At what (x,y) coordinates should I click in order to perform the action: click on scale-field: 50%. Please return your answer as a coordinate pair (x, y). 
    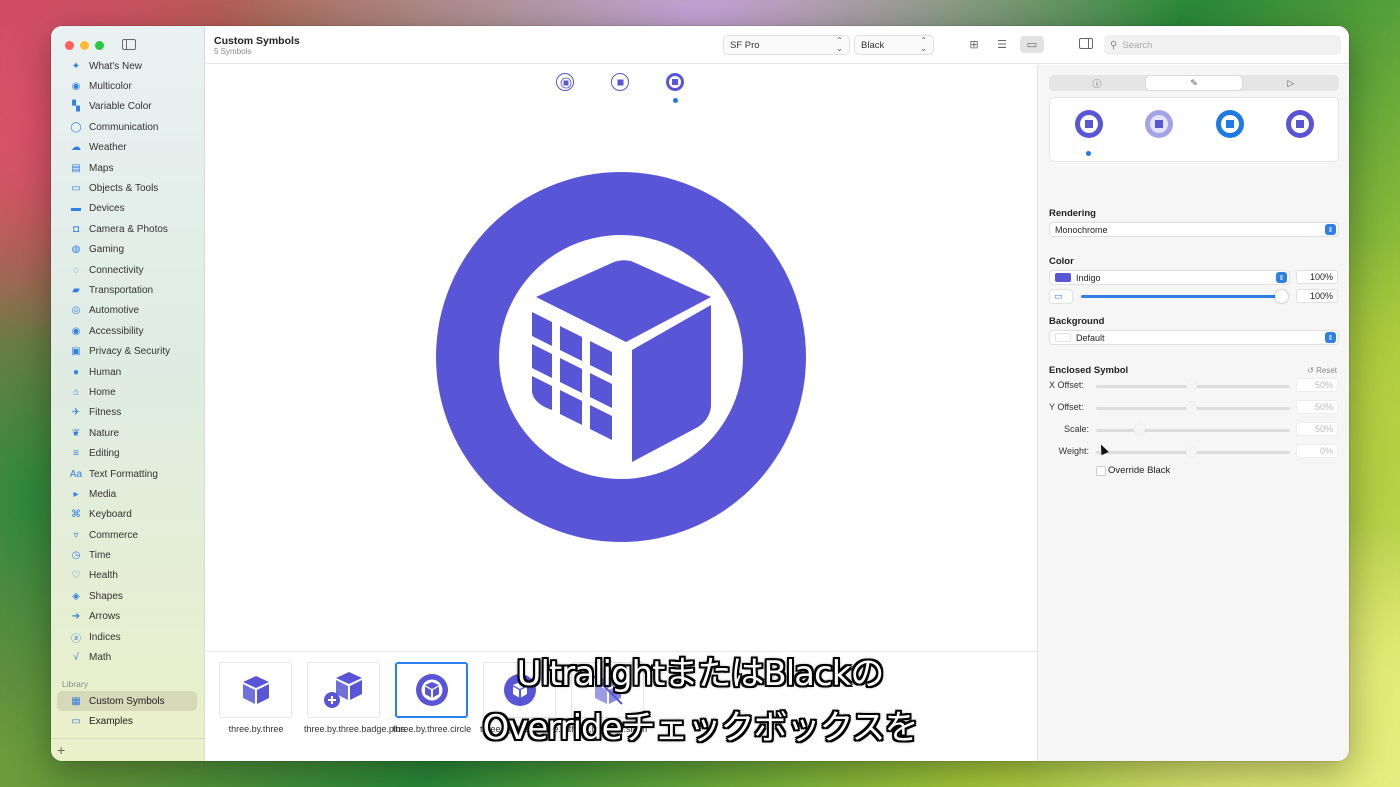
    Looking at the image, I should click on (1317, 429).